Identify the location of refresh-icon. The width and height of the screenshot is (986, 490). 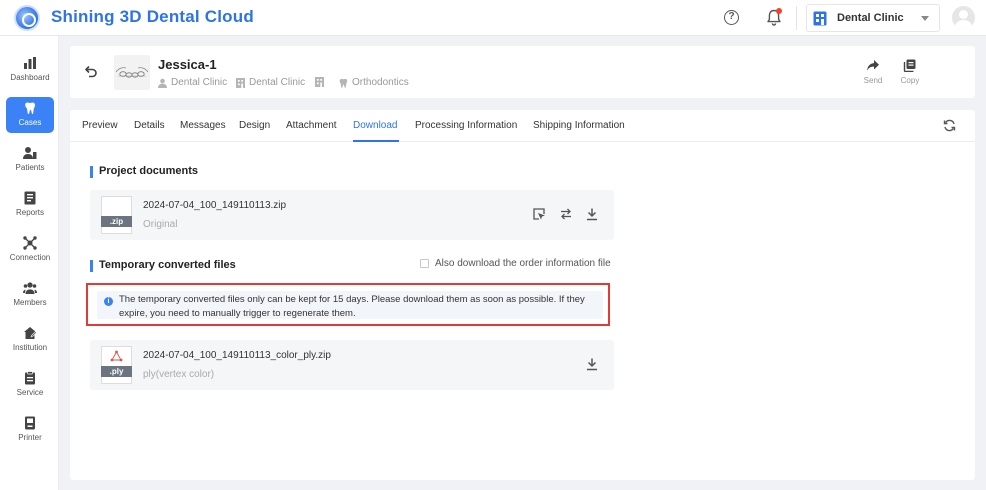
(949, 125).